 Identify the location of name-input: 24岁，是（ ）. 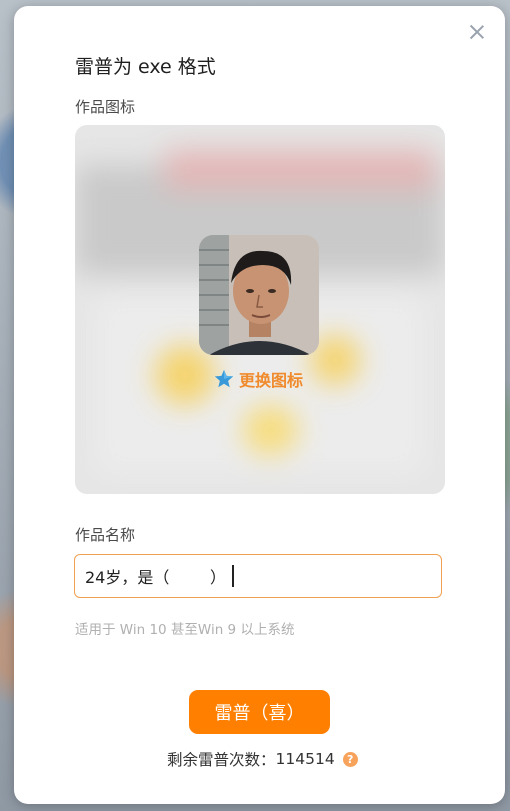
(258, 576).